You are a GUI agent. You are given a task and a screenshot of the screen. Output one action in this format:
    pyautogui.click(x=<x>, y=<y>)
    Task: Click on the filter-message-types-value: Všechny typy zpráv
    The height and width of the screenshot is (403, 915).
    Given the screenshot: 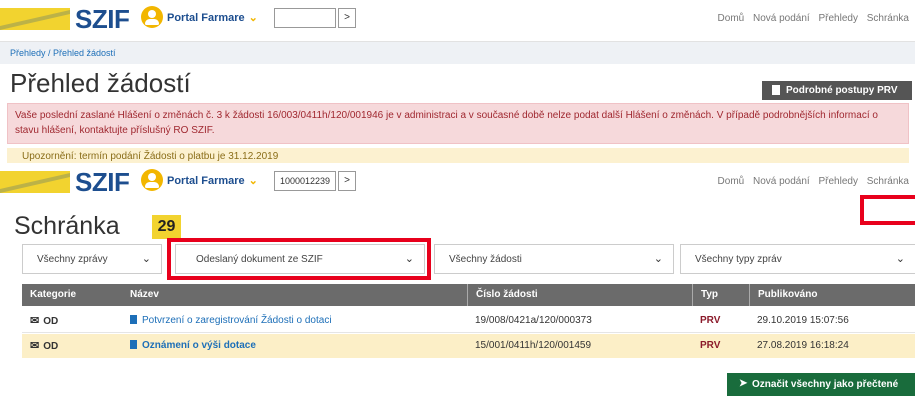 What is the action you would take?
    pyautogui.click(x=738, y=259)
    